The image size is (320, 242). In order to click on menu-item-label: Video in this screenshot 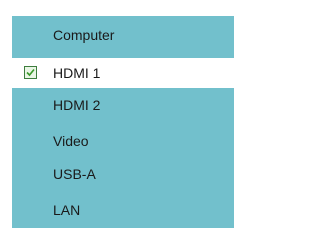, I will do `click(71, 141)`.